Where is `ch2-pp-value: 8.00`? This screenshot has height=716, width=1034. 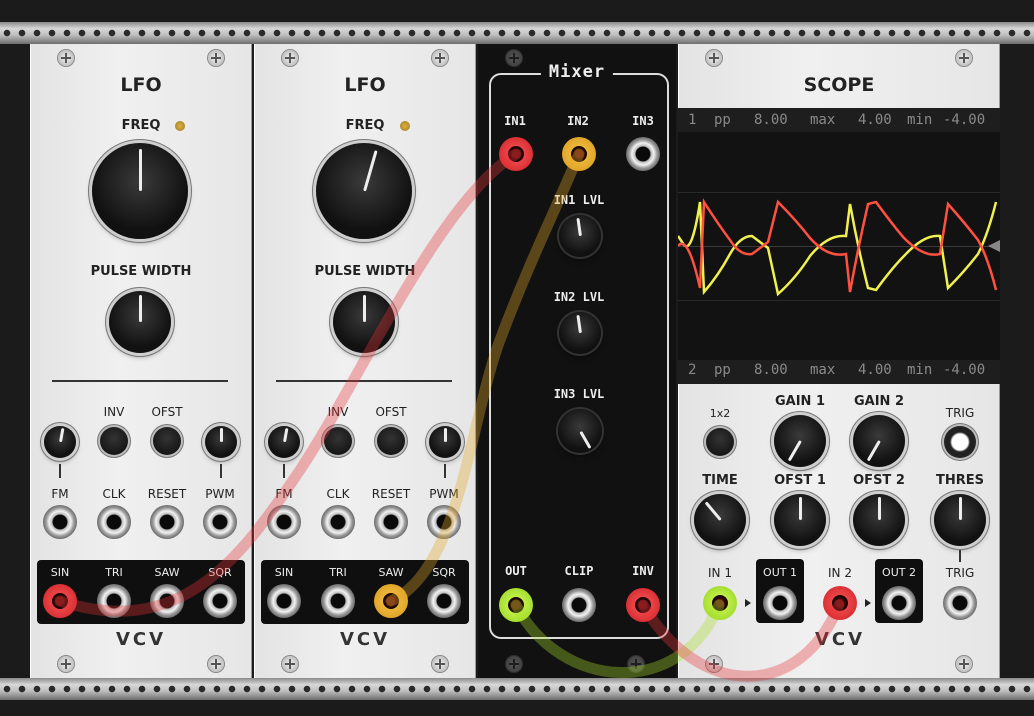 ch2-pp-value: 8.00 is located at coordinates (771, 370).